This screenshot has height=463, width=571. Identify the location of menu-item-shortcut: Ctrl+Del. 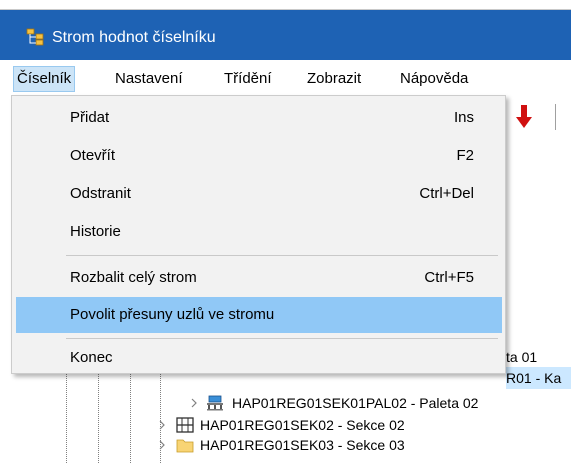
(446, 193).